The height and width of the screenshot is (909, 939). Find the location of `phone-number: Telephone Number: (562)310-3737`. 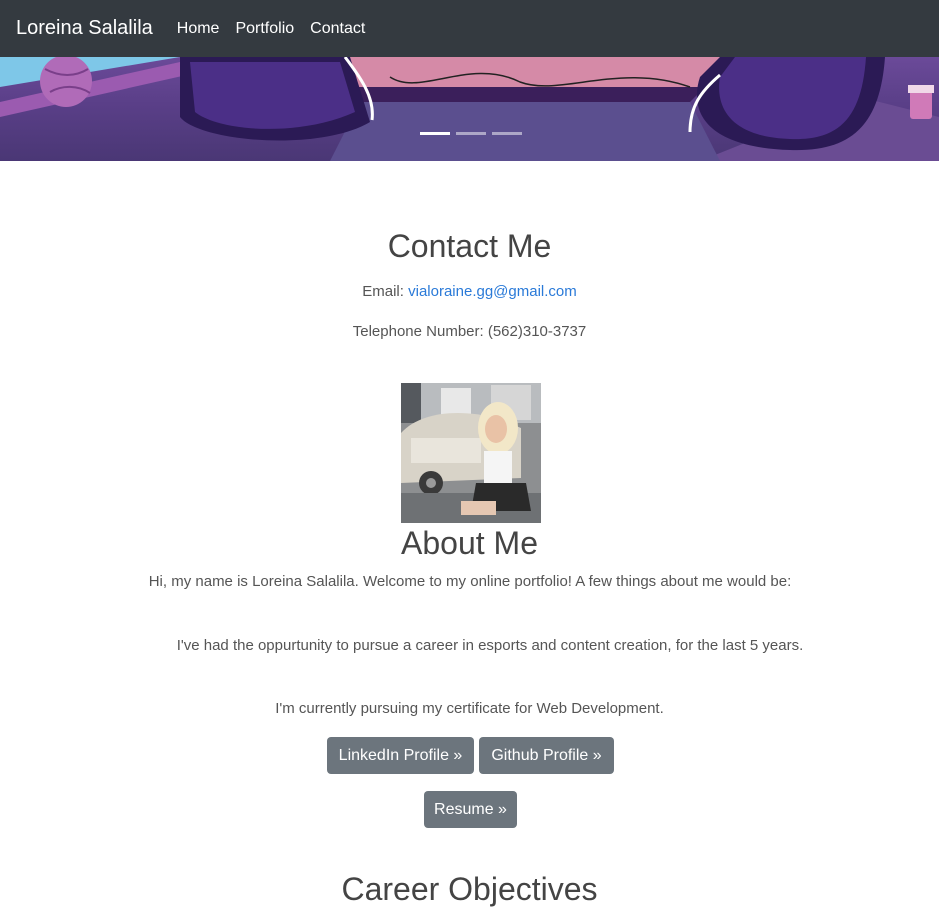

phone-number: Telephone Number: (562)310-3737 is located at coordinates (469, 331).